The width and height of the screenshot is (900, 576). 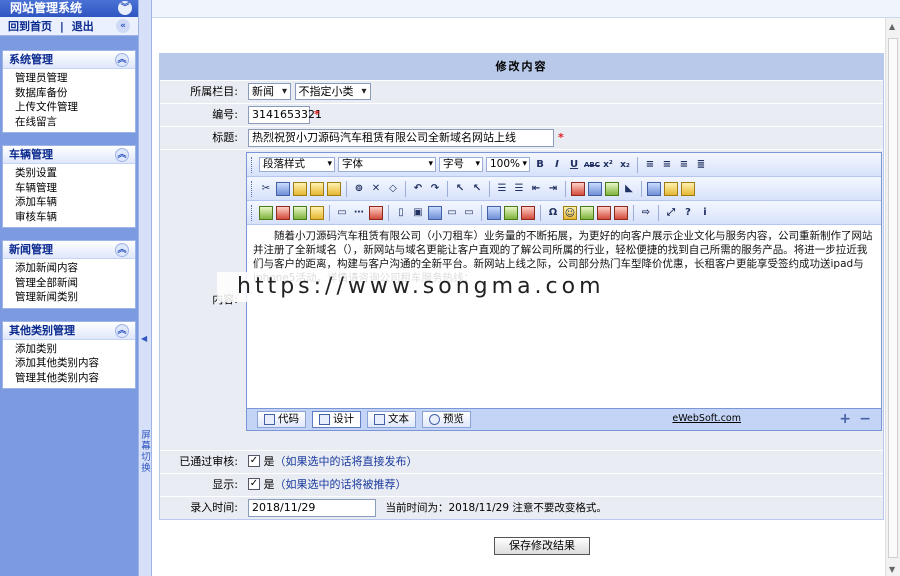 What do you see at coordinates (332, 91) in the screenshot?
I see `subcategory-select: 不指定小类` at bounding box center [332, 91].